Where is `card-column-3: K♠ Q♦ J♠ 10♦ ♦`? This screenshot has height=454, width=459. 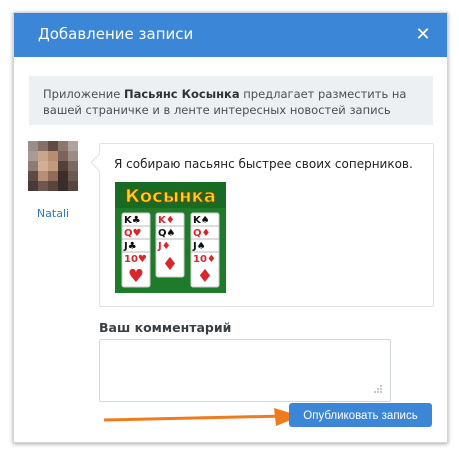
card-column-3: K♠ Q♦ J♠ 10♦ ♦ is located at coordinates (205, 250).